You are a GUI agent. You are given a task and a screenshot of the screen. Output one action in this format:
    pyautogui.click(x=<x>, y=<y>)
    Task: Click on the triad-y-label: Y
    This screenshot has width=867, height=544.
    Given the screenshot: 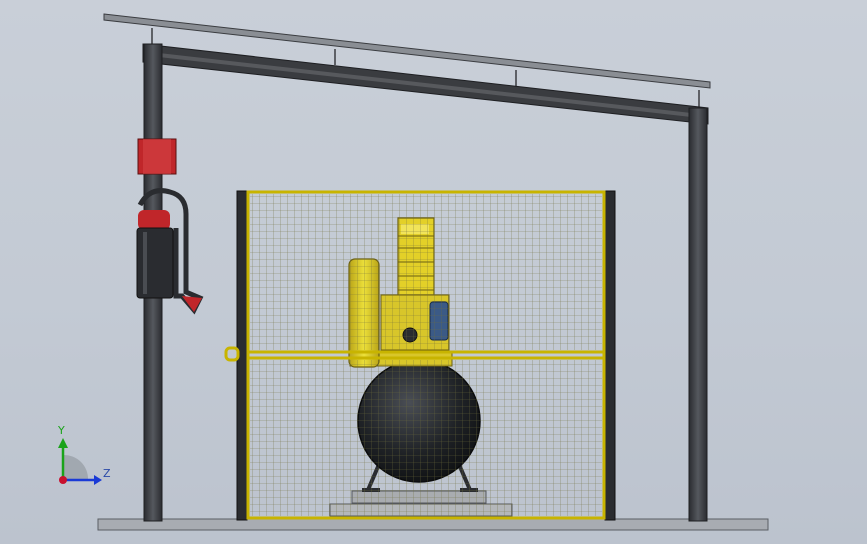 What is the action you would take?
    pyautogui.click(x=61, y=430)
    